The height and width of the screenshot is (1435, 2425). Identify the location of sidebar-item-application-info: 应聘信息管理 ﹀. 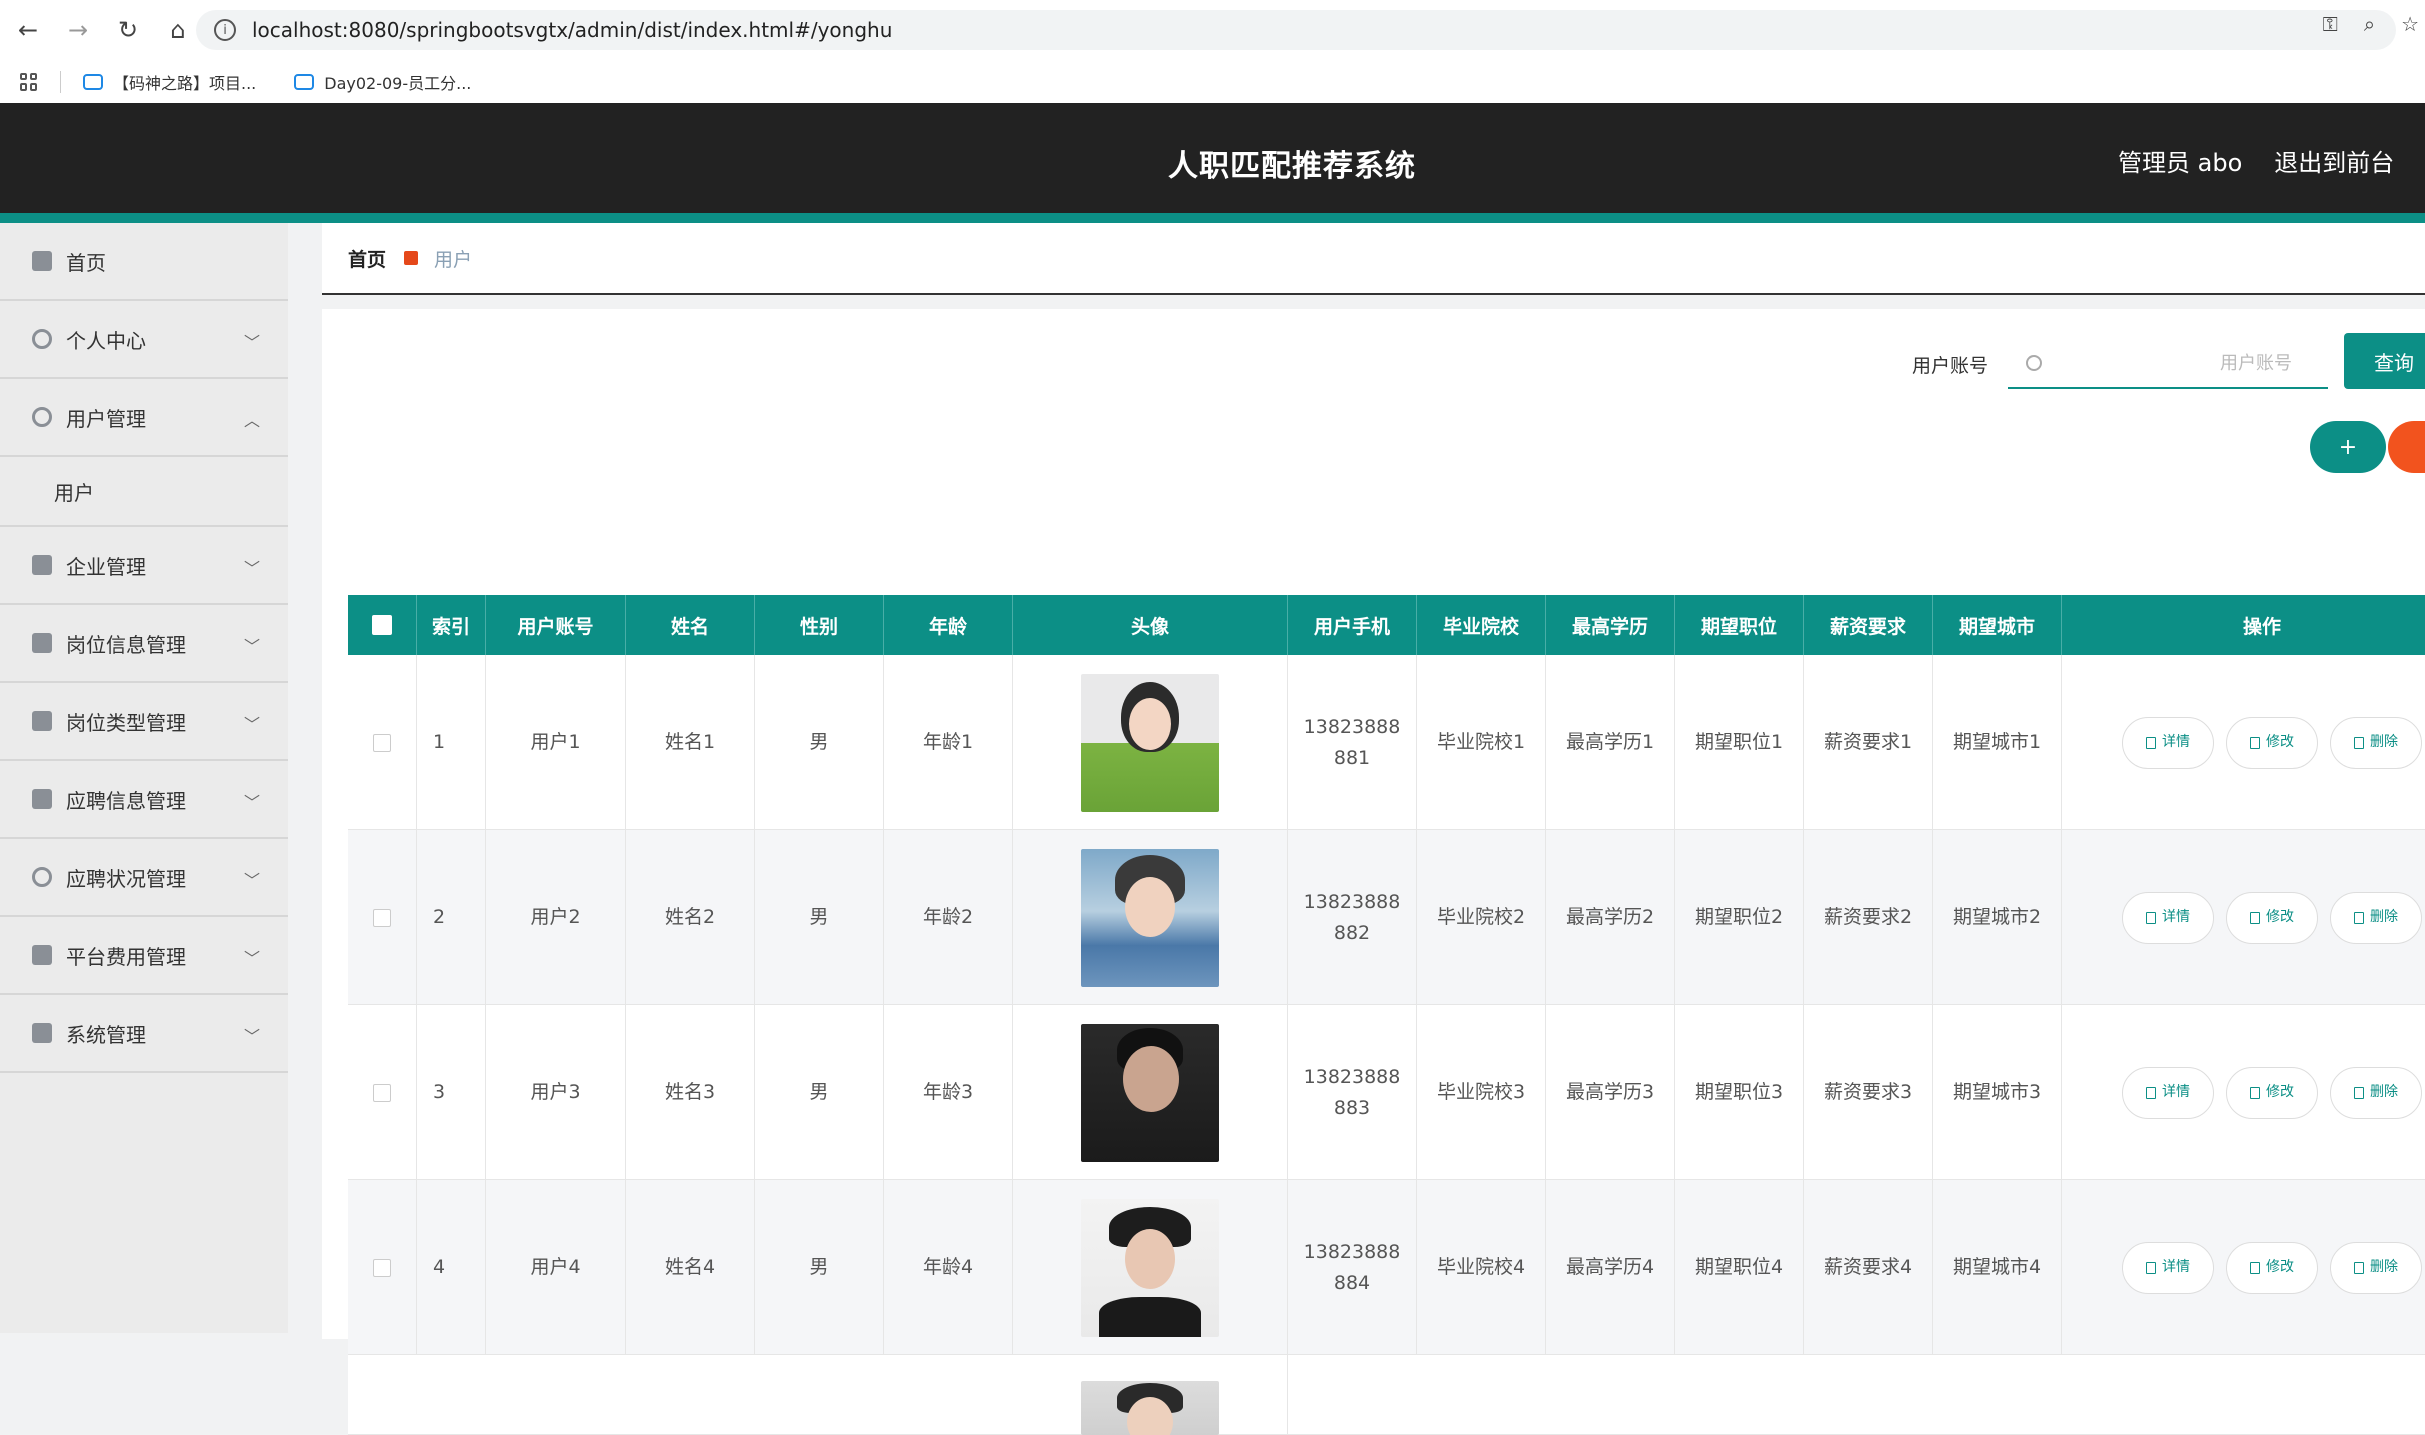
(144, 800).